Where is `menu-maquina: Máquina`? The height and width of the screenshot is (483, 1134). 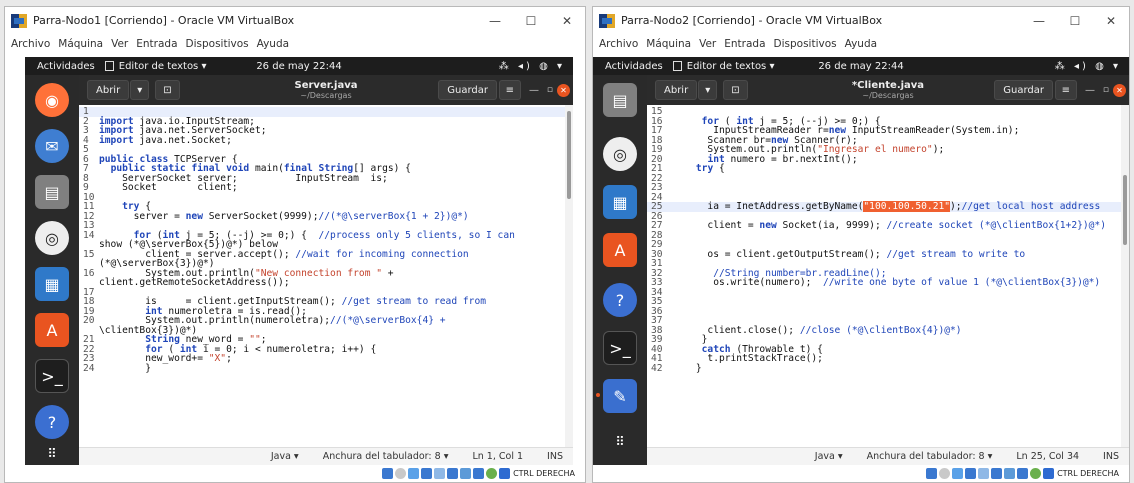 menu-maquina: Máquina is located at coordinates (668, 44).